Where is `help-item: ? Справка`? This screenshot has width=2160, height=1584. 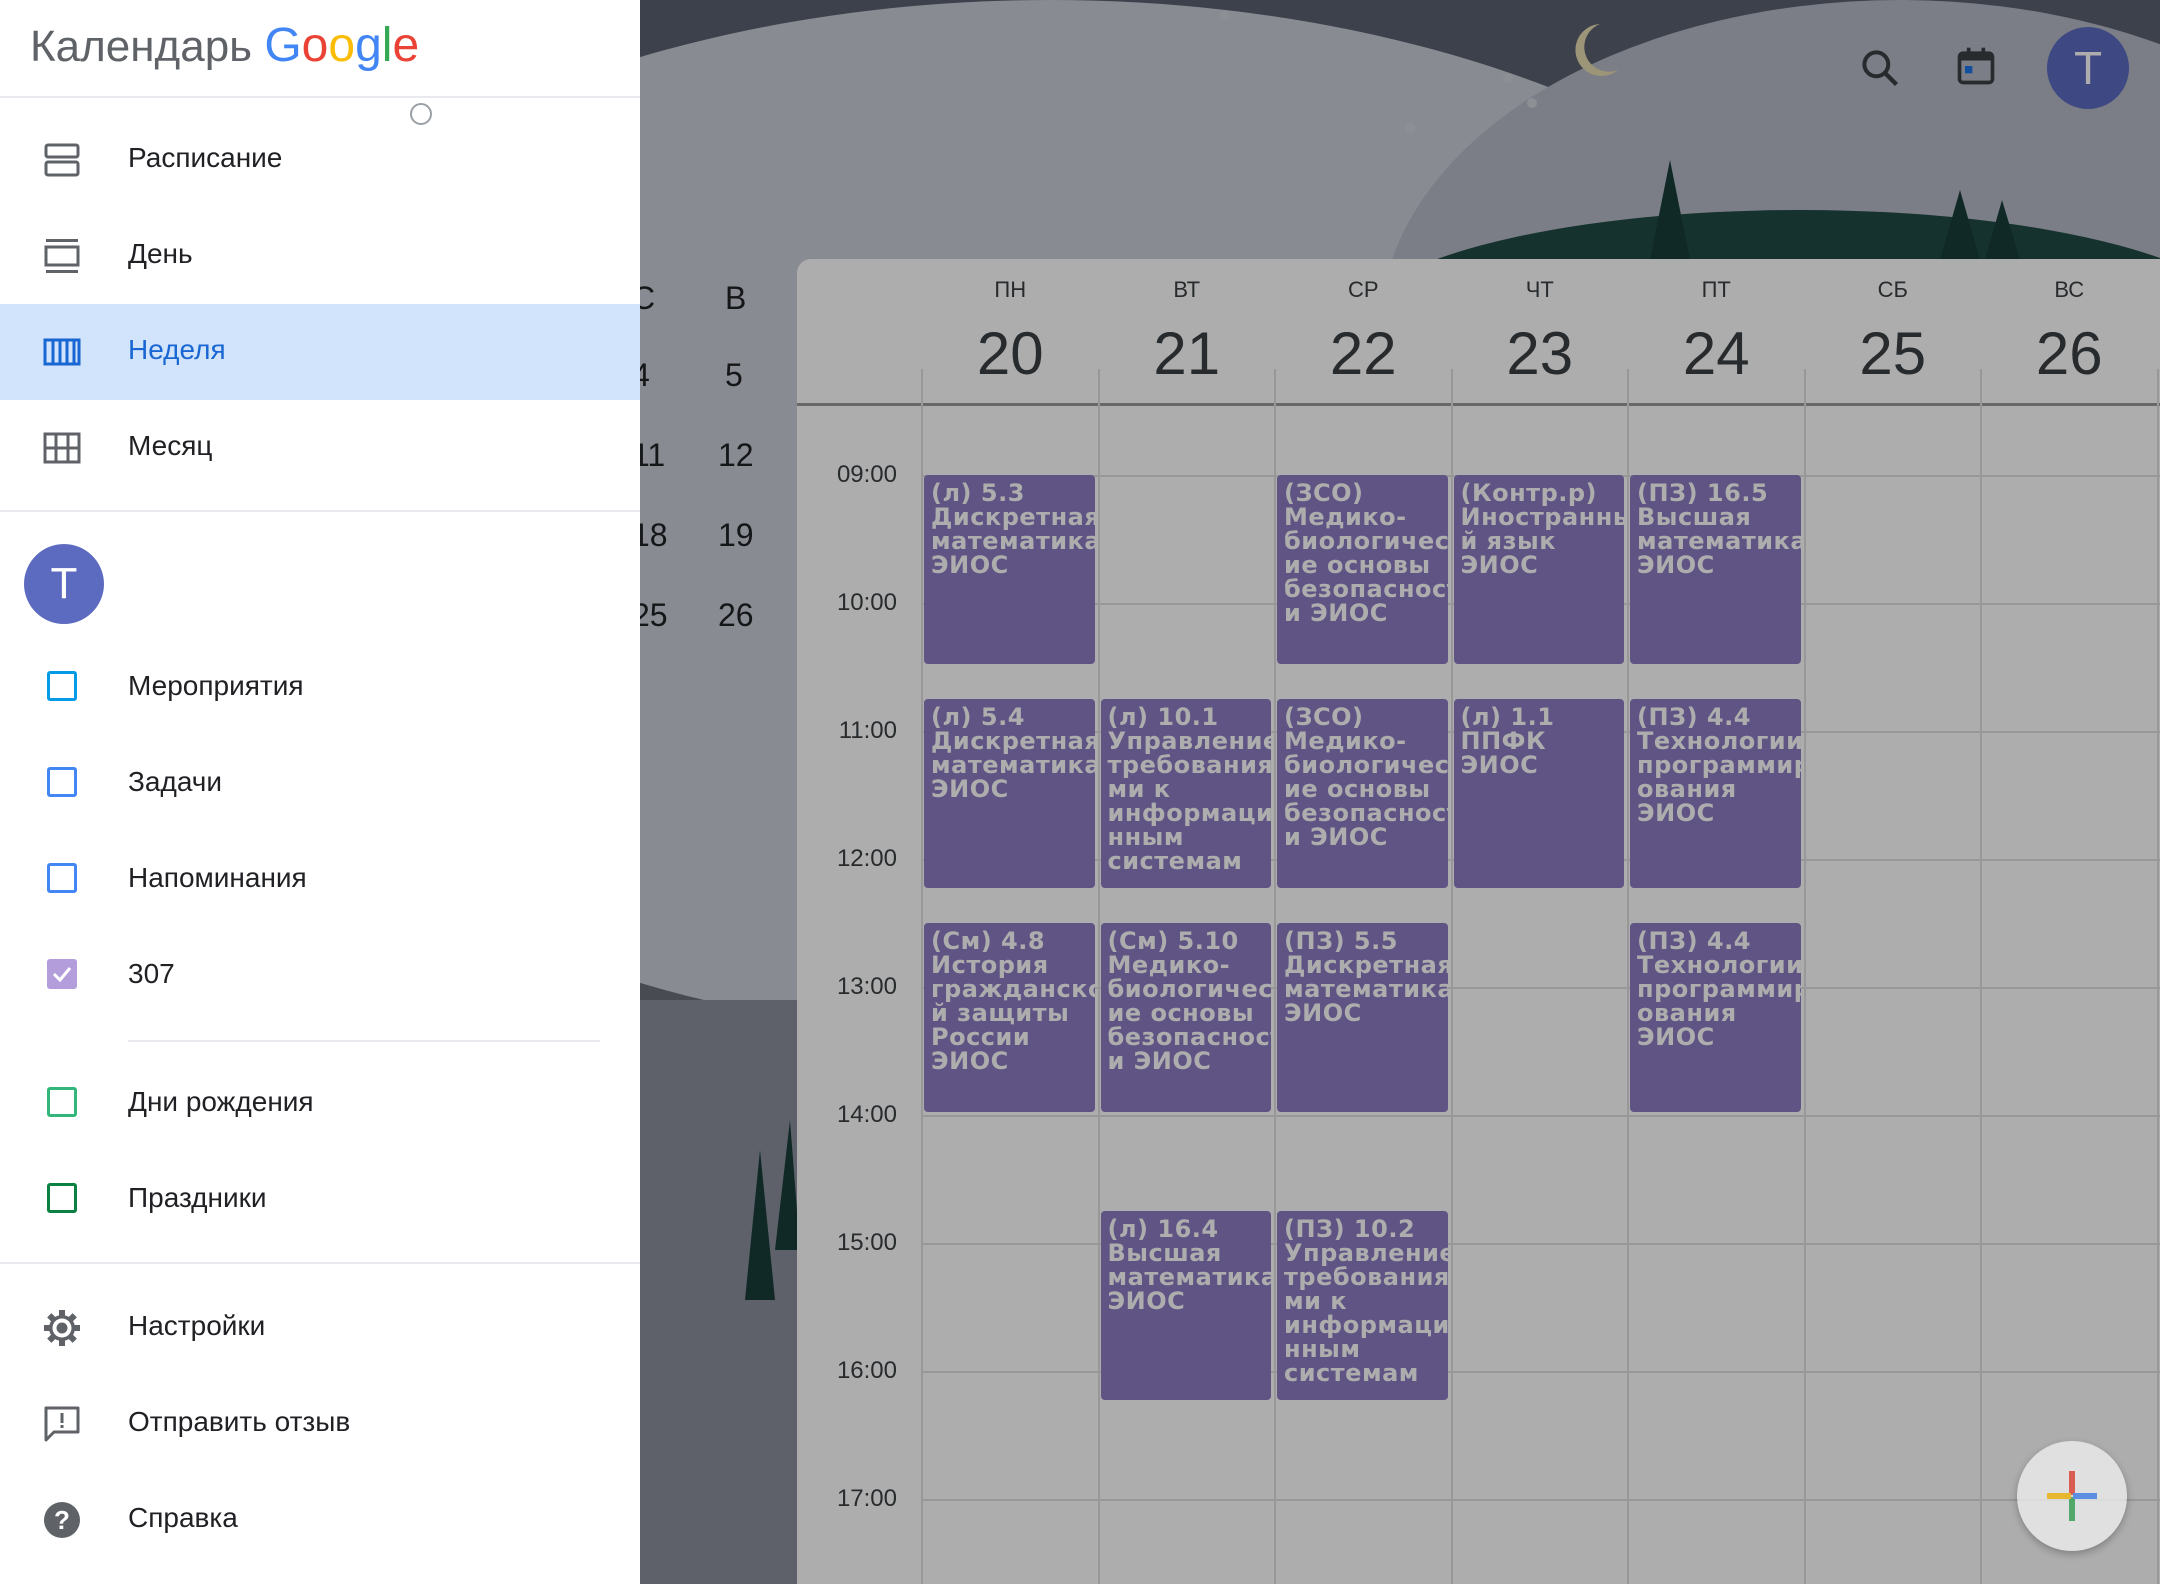
help-item: ? Справка is located at coordinates (320, 1520).